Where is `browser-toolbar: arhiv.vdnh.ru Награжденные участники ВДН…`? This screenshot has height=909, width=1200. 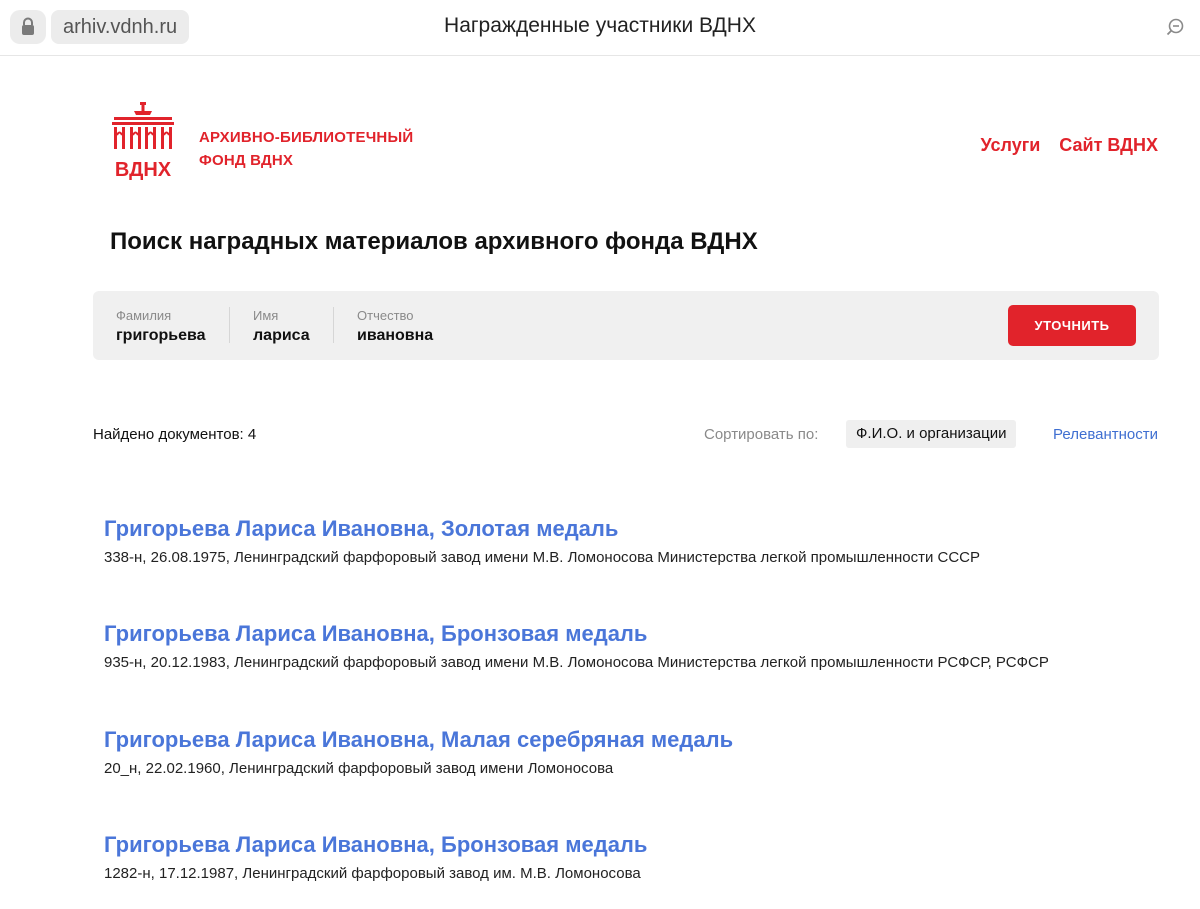
browser-toolbar: arhiv.vdnh.ru Награжденные участники ВДН… is located at coordinates (600, 28).